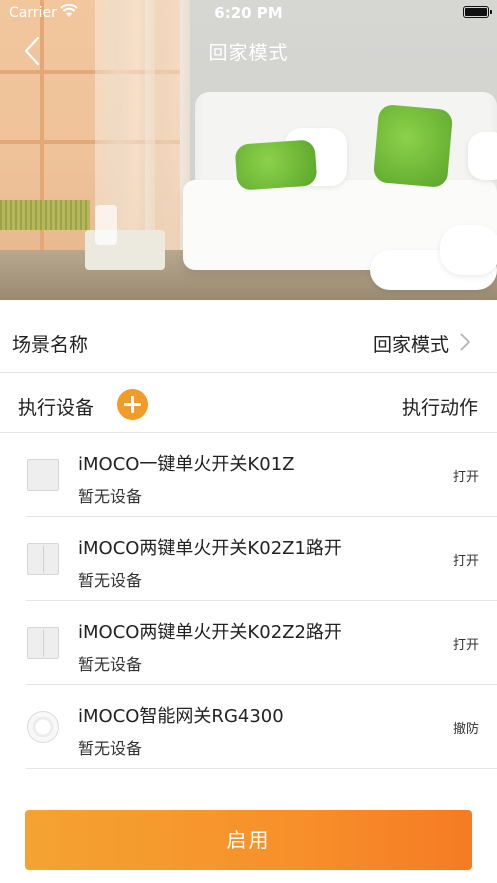  Describe the element at coordinates (248, 53) in the screenshot. I see `page-title: 回家模式` at that location.